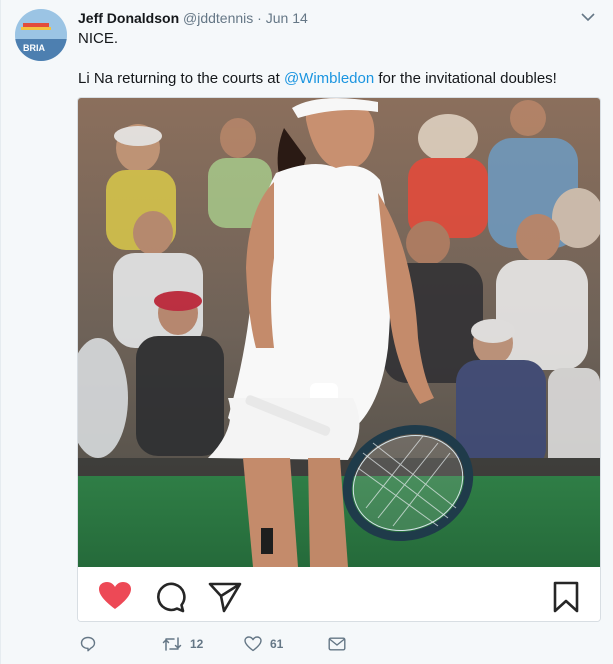  I want to click on envelope-icon, so click(337, 644).